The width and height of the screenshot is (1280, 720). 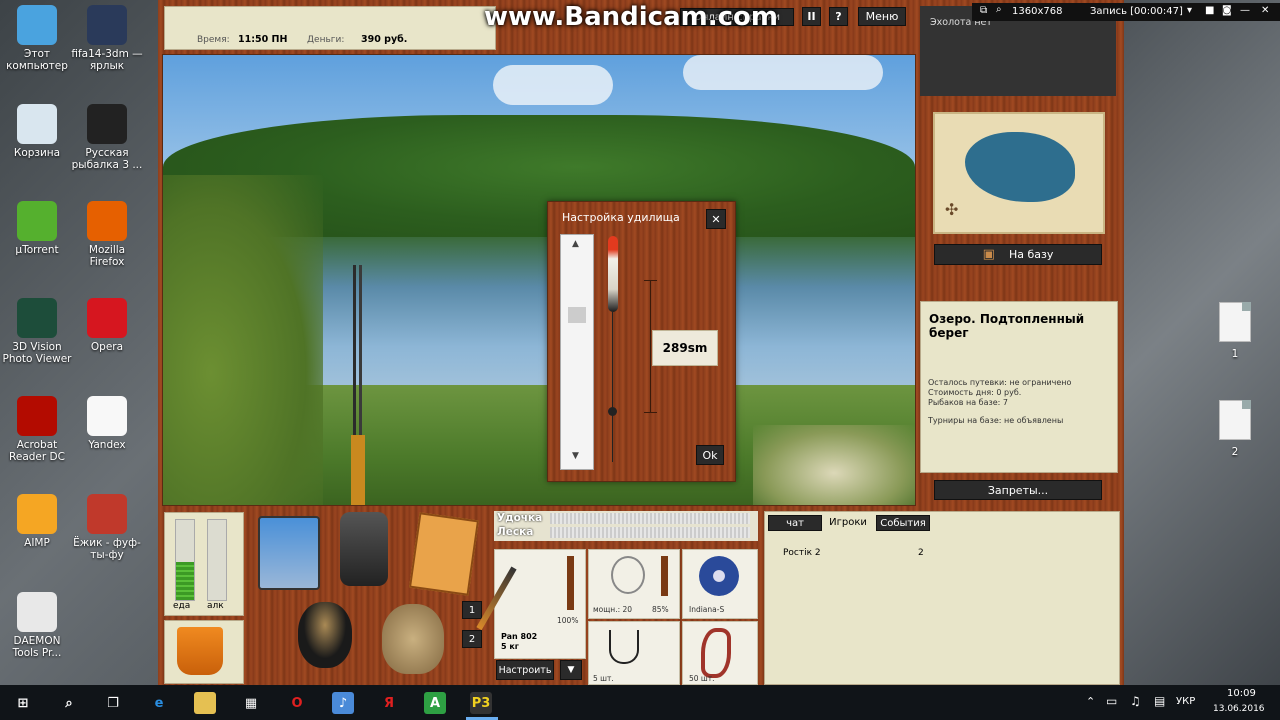 What do you see at coordinates (1239, 709) in the screenshot?
I see `clock-date: 13.06.2016` at bounding box center [1239, 709].